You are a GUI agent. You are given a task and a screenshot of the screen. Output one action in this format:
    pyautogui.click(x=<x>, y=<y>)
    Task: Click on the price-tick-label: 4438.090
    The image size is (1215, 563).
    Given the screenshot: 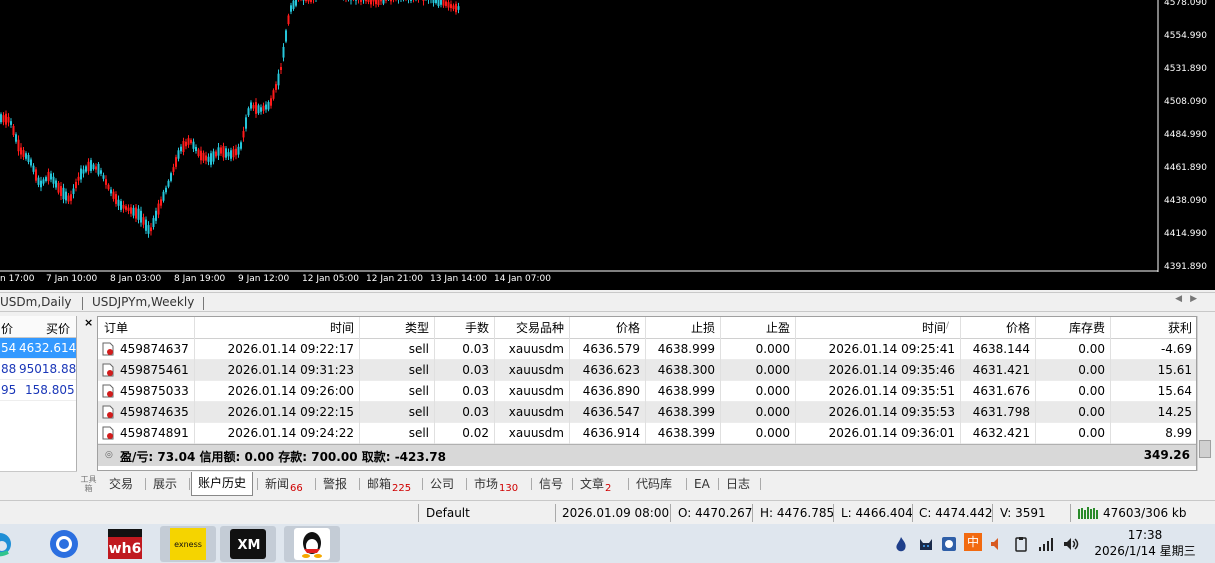 What is the action you would take?
    pyautogui.click(x=1185, y=201)
    